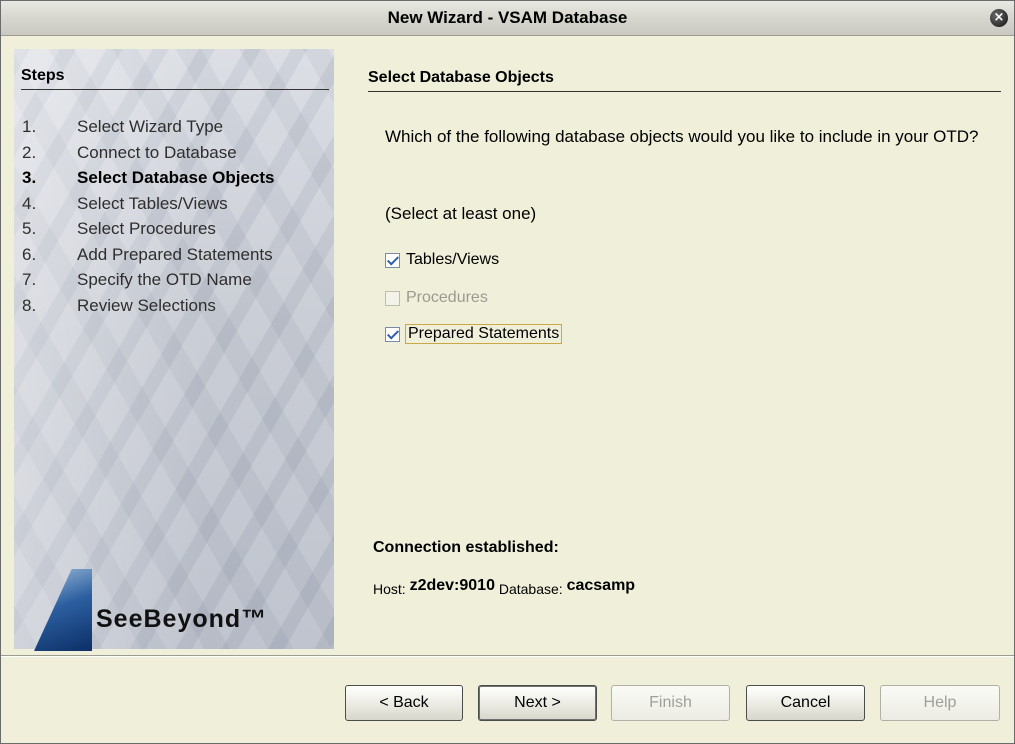 This screenshot has height=744, width=1015. I want to click on connection-status-title: Connection established:, so click(466, 547).